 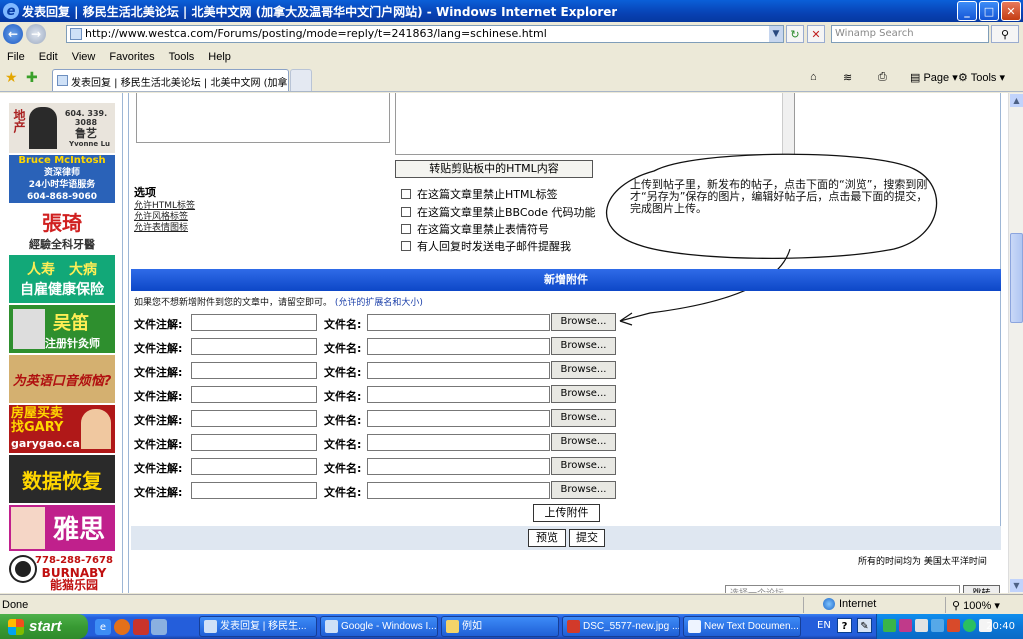 What do you see at coordinates (62, 528) in the screenshot?
I see `ad-banner: 雅思` at bounding box center [62, 528].